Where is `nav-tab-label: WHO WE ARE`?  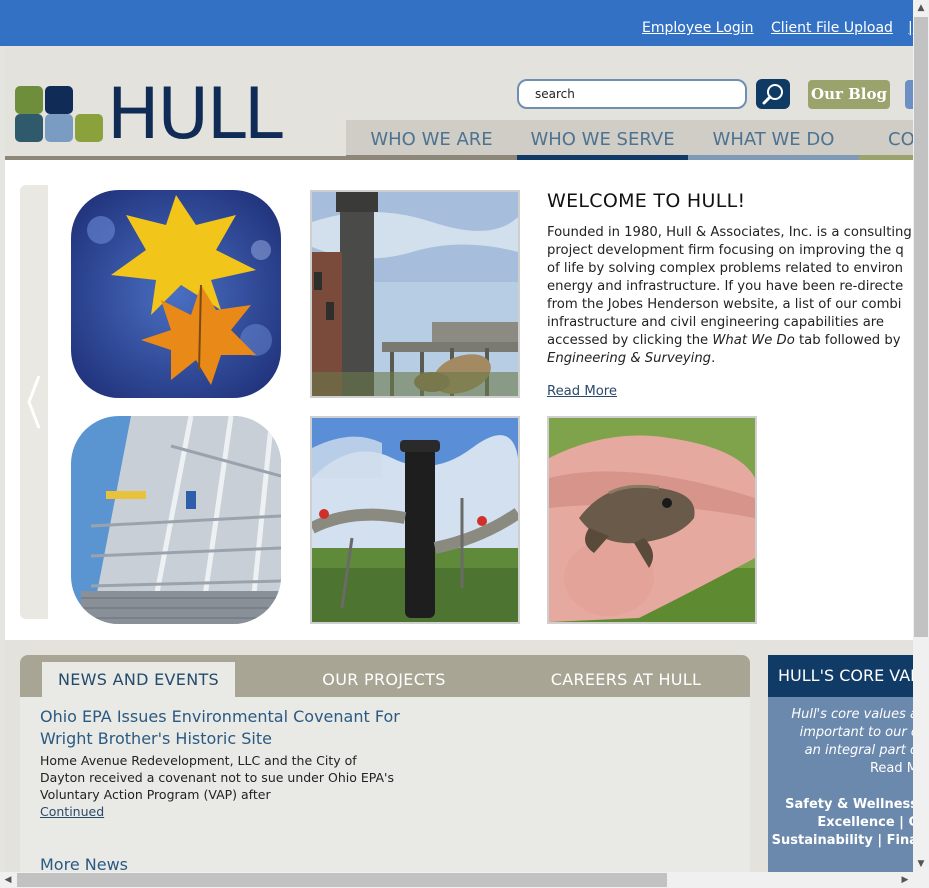
nav-tab-label: WHO WE ARE is located at coordinates (431, 139).